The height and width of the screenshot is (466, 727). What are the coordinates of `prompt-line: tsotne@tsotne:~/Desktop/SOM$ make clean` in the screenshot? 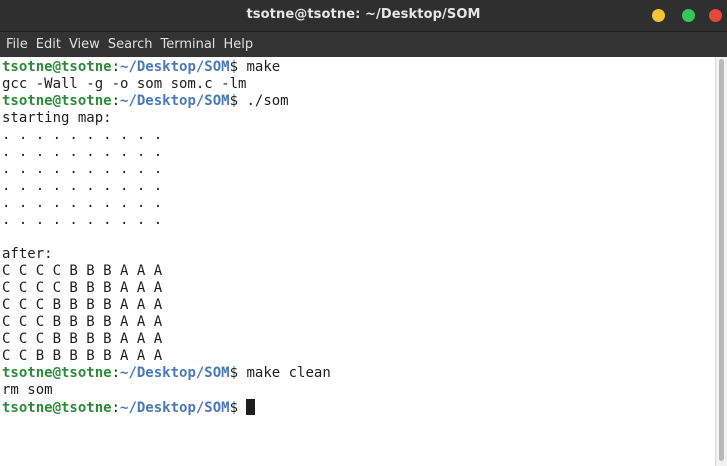 It's located at (358, 373).